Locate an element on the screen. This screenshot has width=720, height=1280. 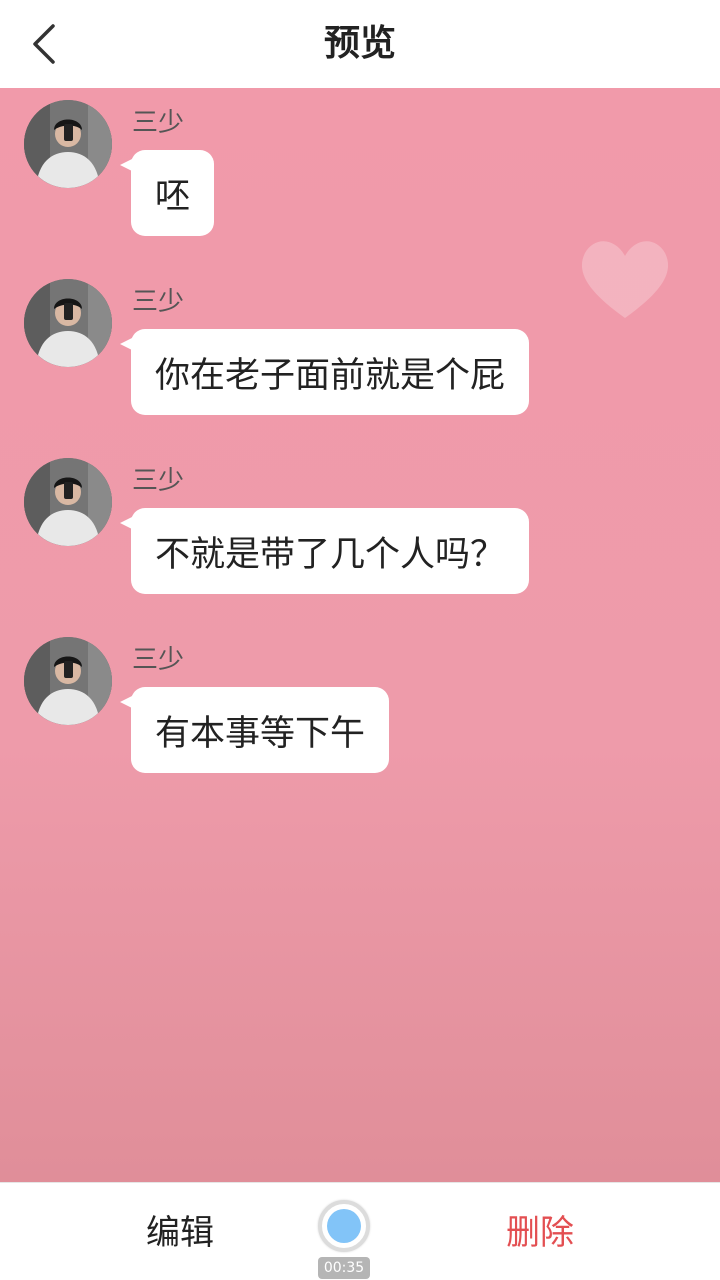
record-button is located at coordinates (344, 1226).